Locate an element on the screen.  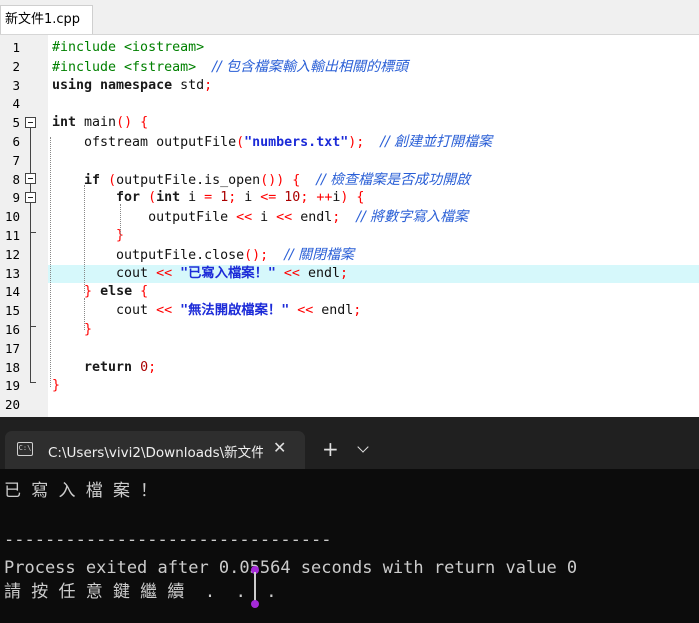
code-token: (); is located at coordinates (256, 255).